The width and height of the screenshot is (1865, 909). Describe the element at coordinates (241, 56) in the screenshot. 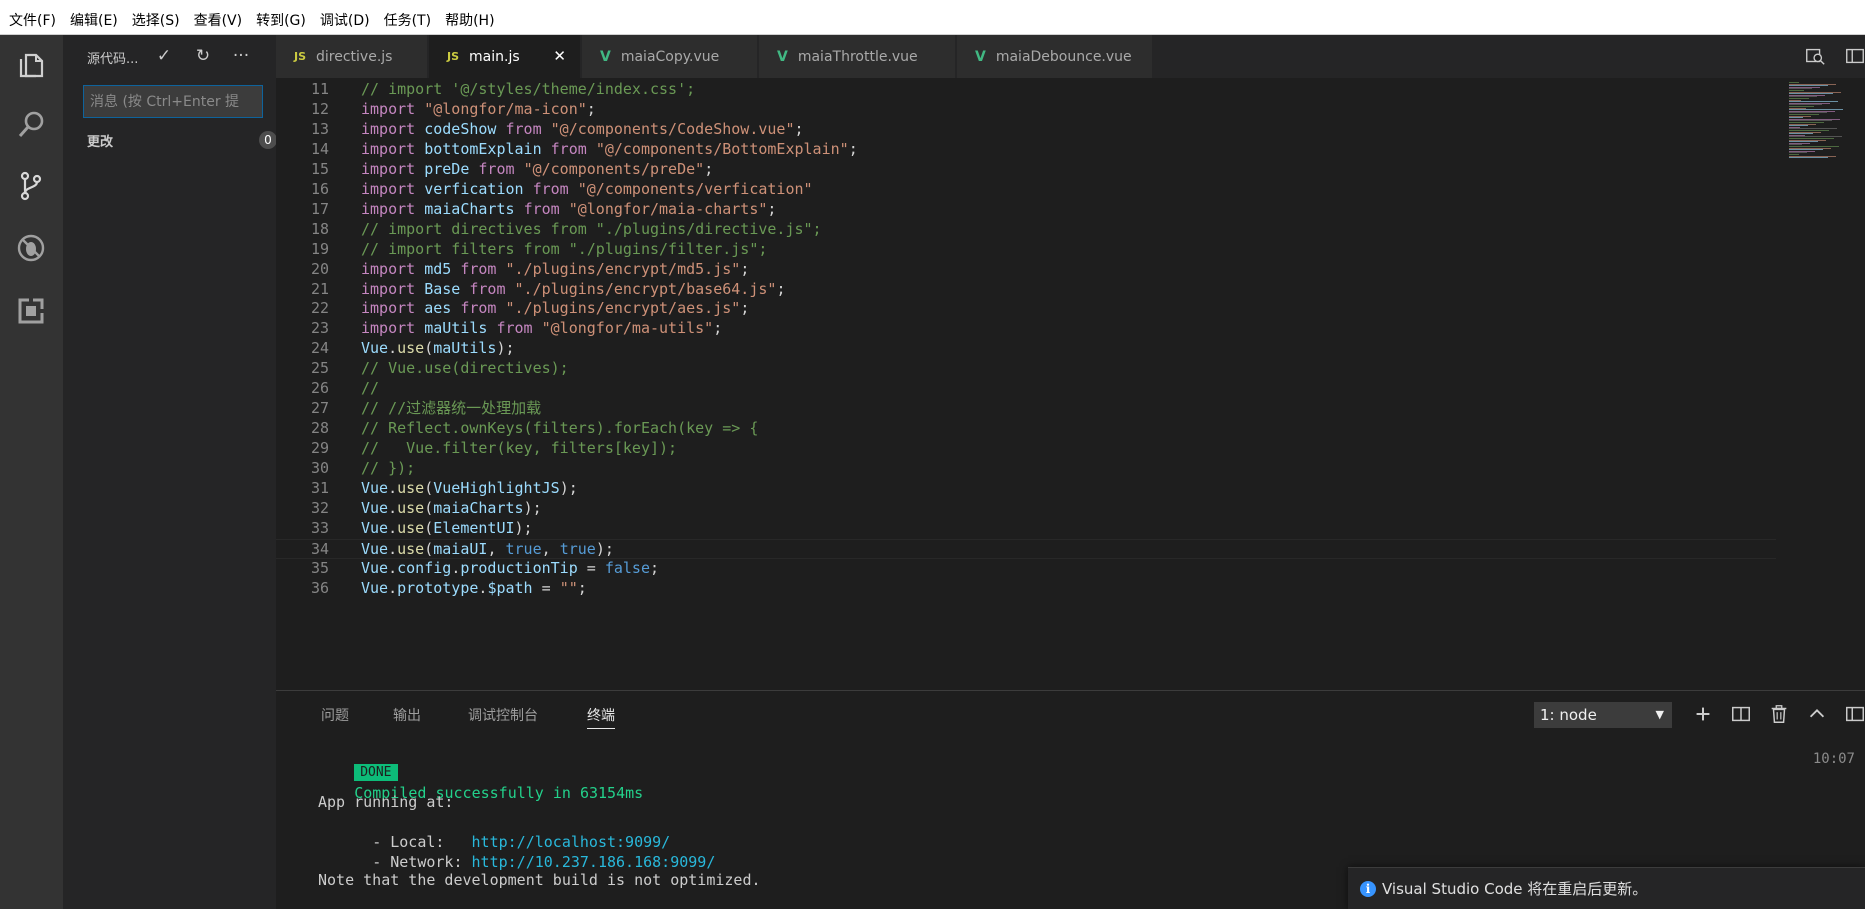

I see `more-actions-icon: ···` at that location.